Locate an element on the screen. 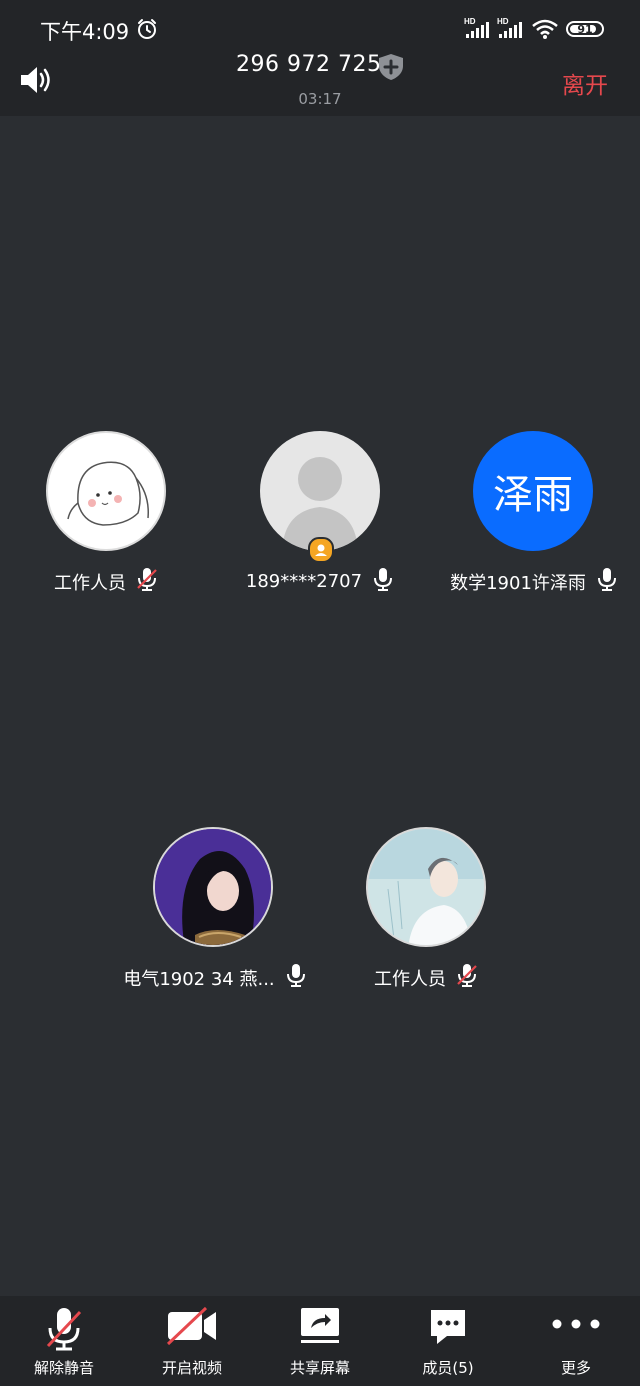 The height and width of the screenshot is (1386, 640). bottom-toolbar: 解除静音 开启视频 共享屏幕 成员(5) 更多 is located at coordinates (320, 1341).